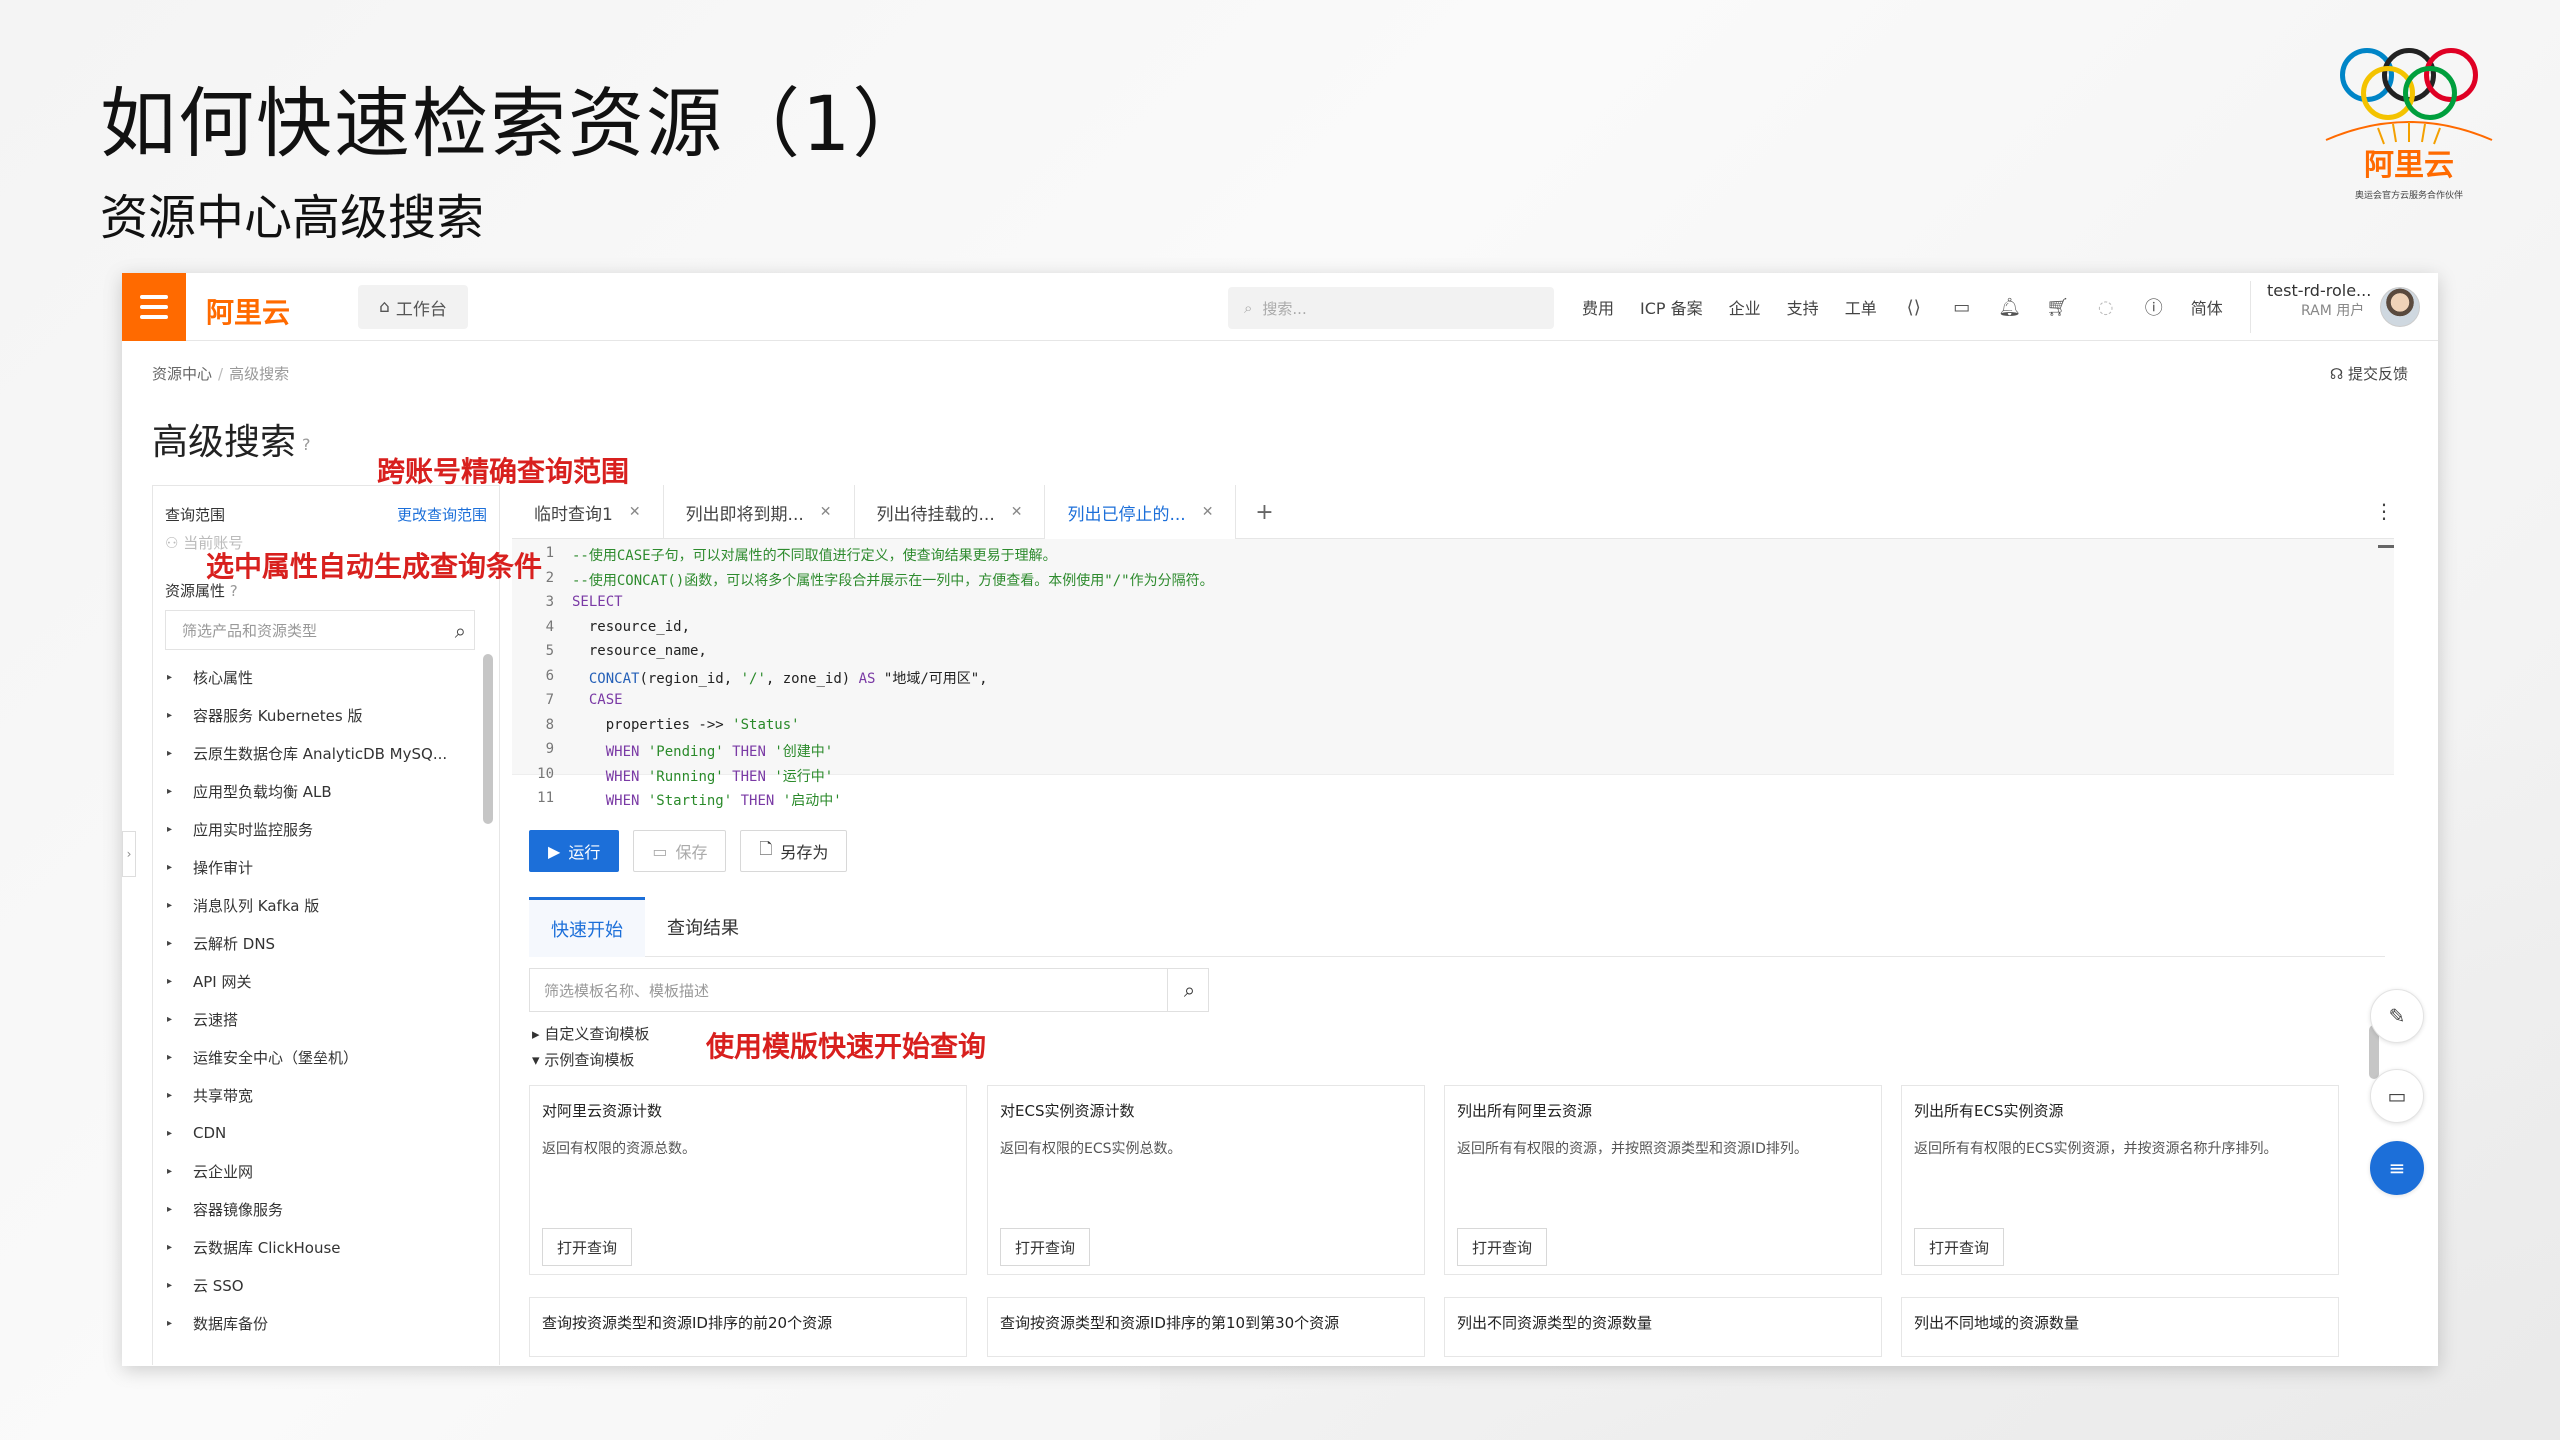 This screenshot has height=1440, width=2560. Describe the element at coordinates (248, 311) in the screenshot. I see `console-brand-logo: 阿里云` at that location.